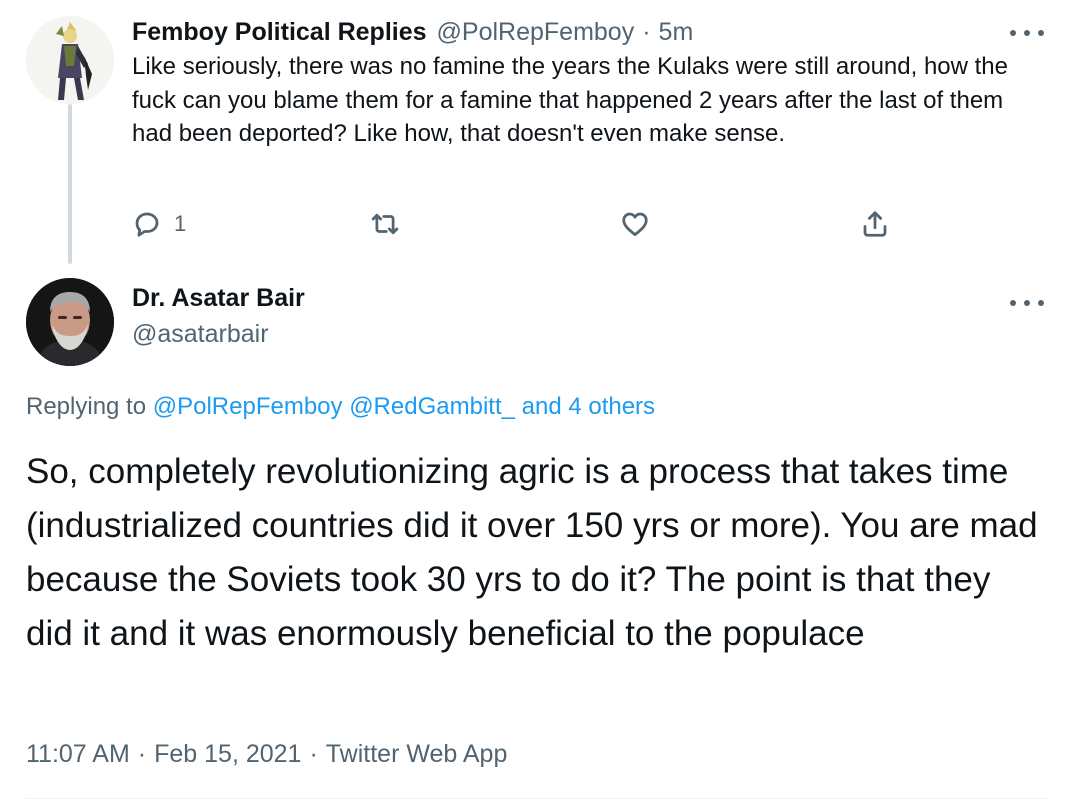 Image resolution: width=1074 pixels, height=808 pixels. I want to click on author-display-name: Dr. Asatar Bair, so click(218, 298).